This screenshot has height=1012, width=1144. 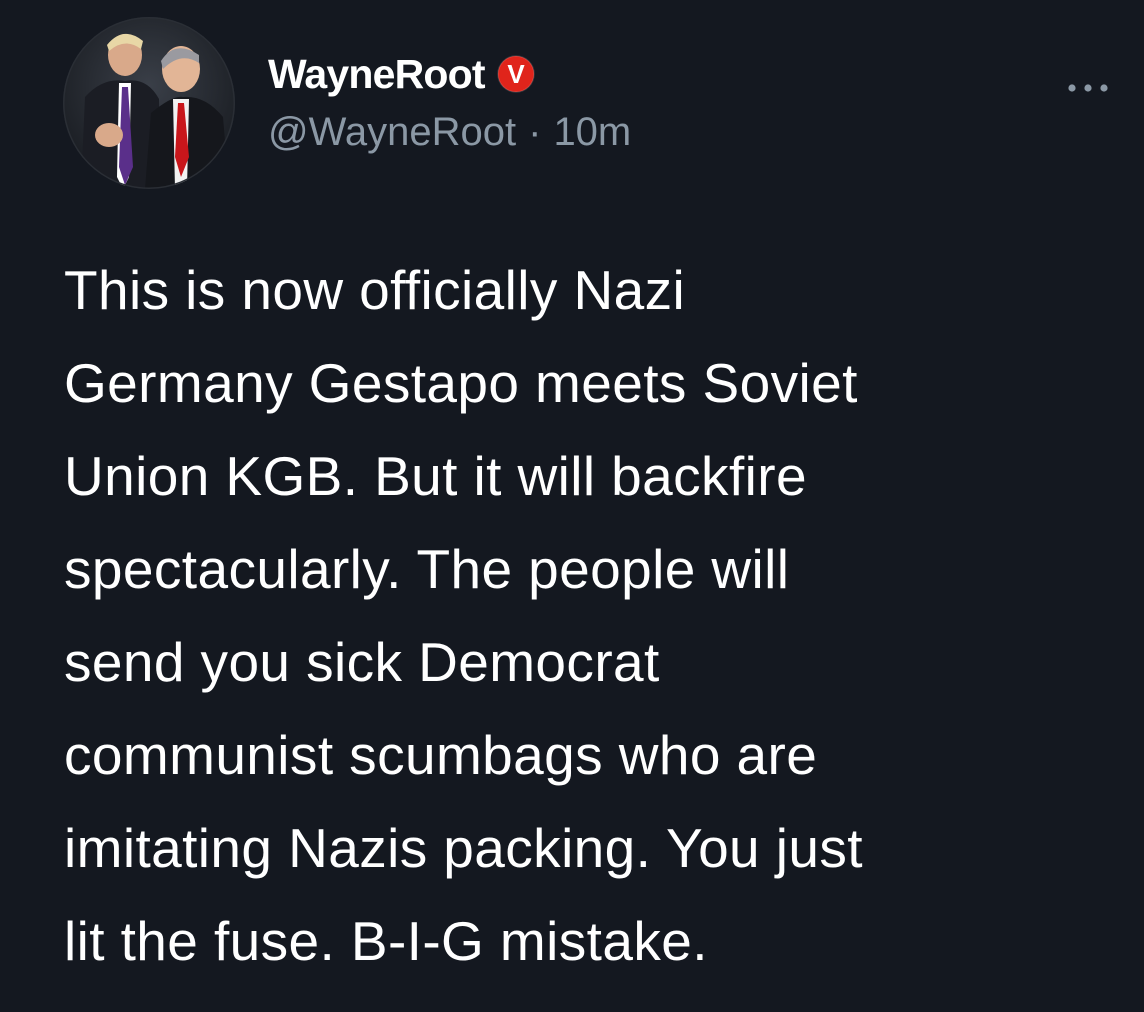 I want to click on handle-row: @WayneRoot · 10m, so click(x=449, y=132).